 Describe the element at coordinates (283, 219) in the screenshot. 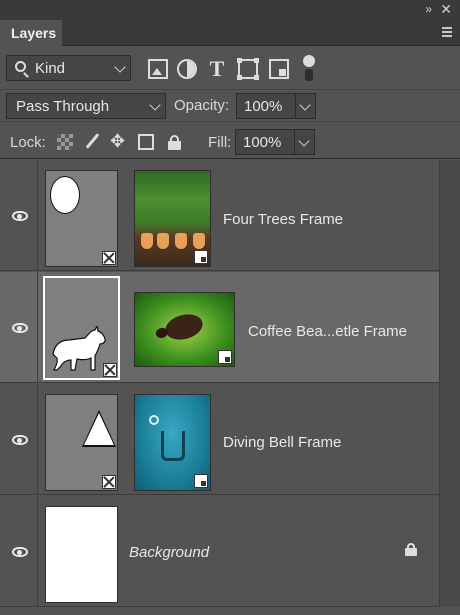

I see `layer-name: Four Trees Frame` at that location.